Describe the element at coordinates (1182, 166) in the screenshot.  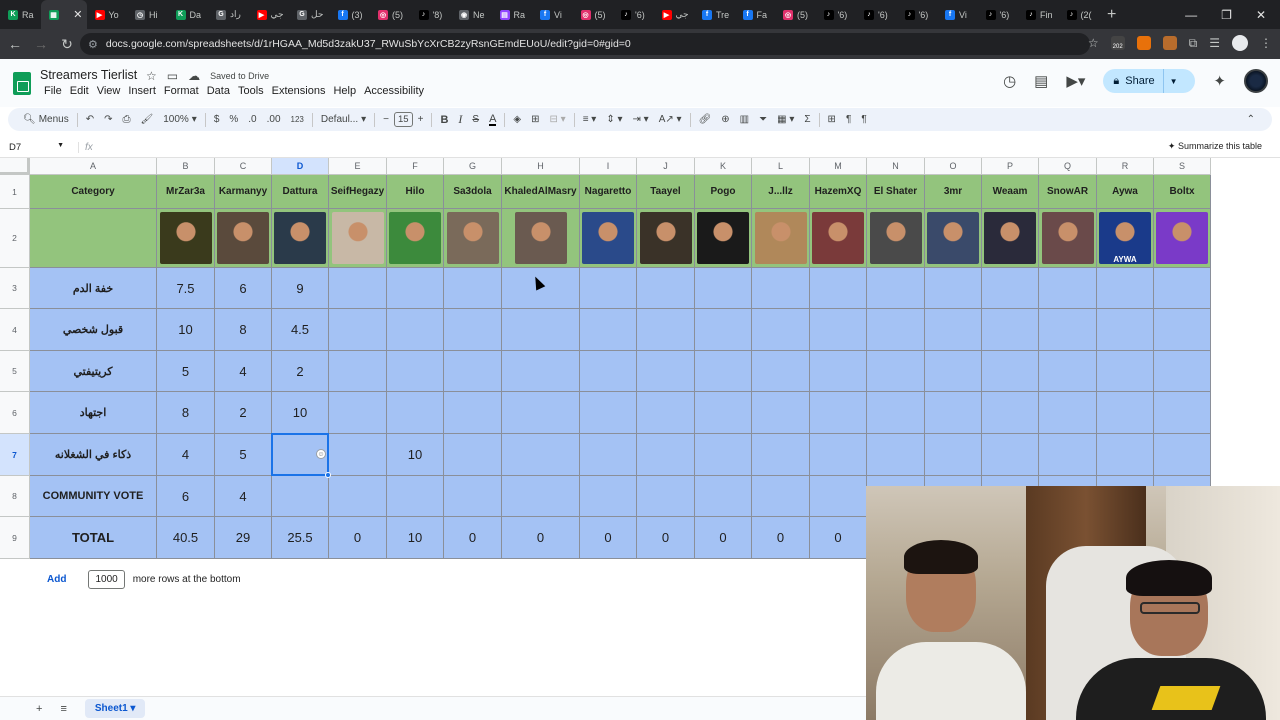
I see `column-header-s: S` at that location.